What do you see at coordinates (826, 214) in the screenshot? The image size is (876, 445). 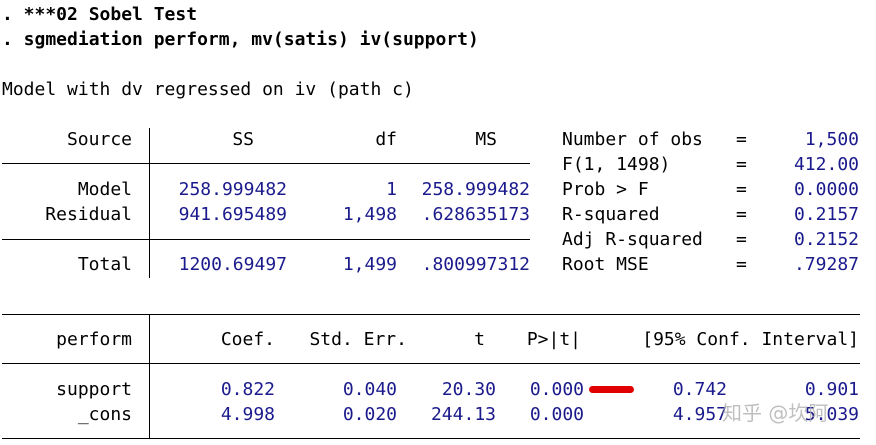 I see `stat-value: 0.2157` at bounding box center [826, 214].